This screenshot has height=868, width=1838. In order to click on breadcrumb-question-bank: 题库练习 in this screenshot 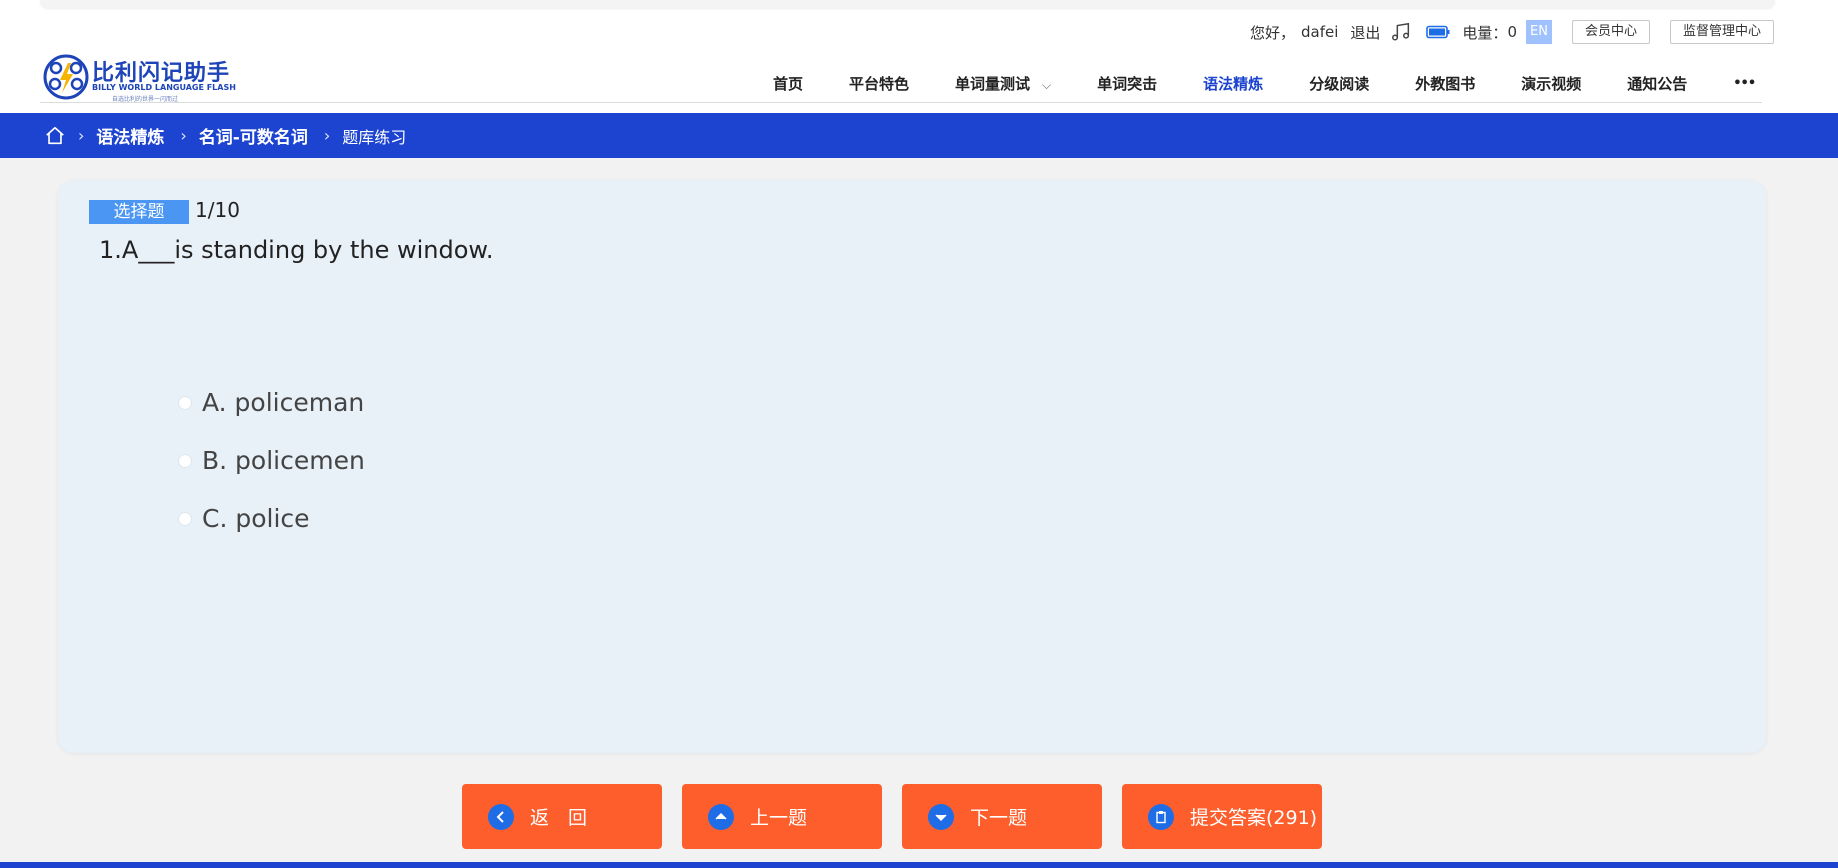, I will do `click(374, 137)`.